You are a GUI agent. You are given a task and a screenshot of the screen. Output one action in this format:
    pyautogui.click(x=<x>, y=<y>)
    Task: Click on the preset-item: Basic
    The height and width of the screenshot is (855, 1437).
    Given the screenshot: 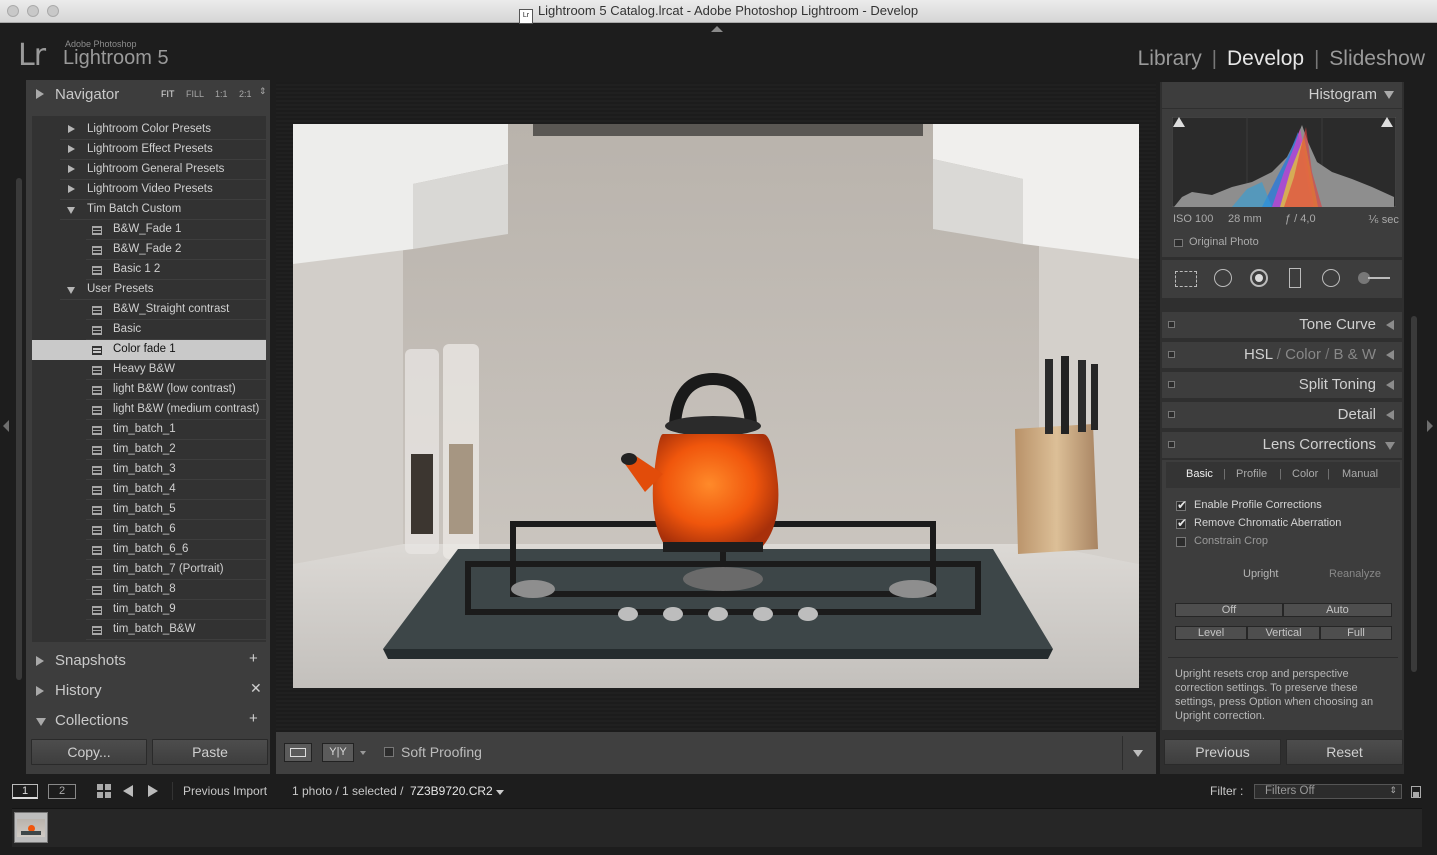 What is the action you would take?
    pyautogui.click(x=149, y=330)
    